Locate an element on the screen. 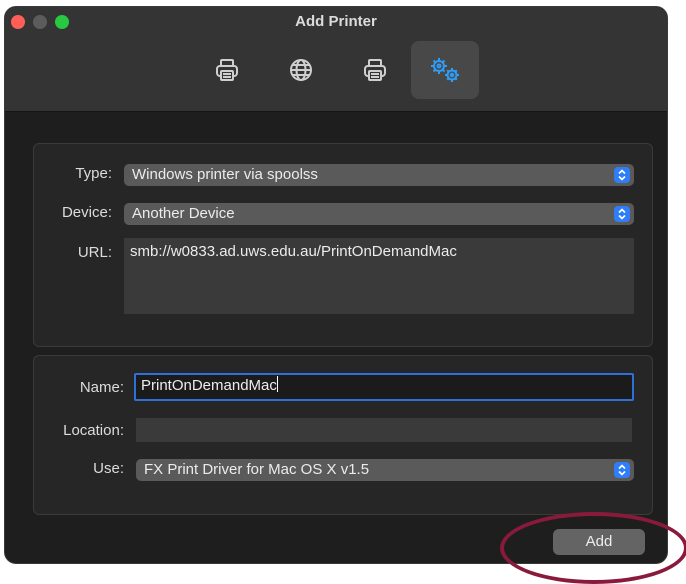  globe-icon is located at coordinates (301, 70).